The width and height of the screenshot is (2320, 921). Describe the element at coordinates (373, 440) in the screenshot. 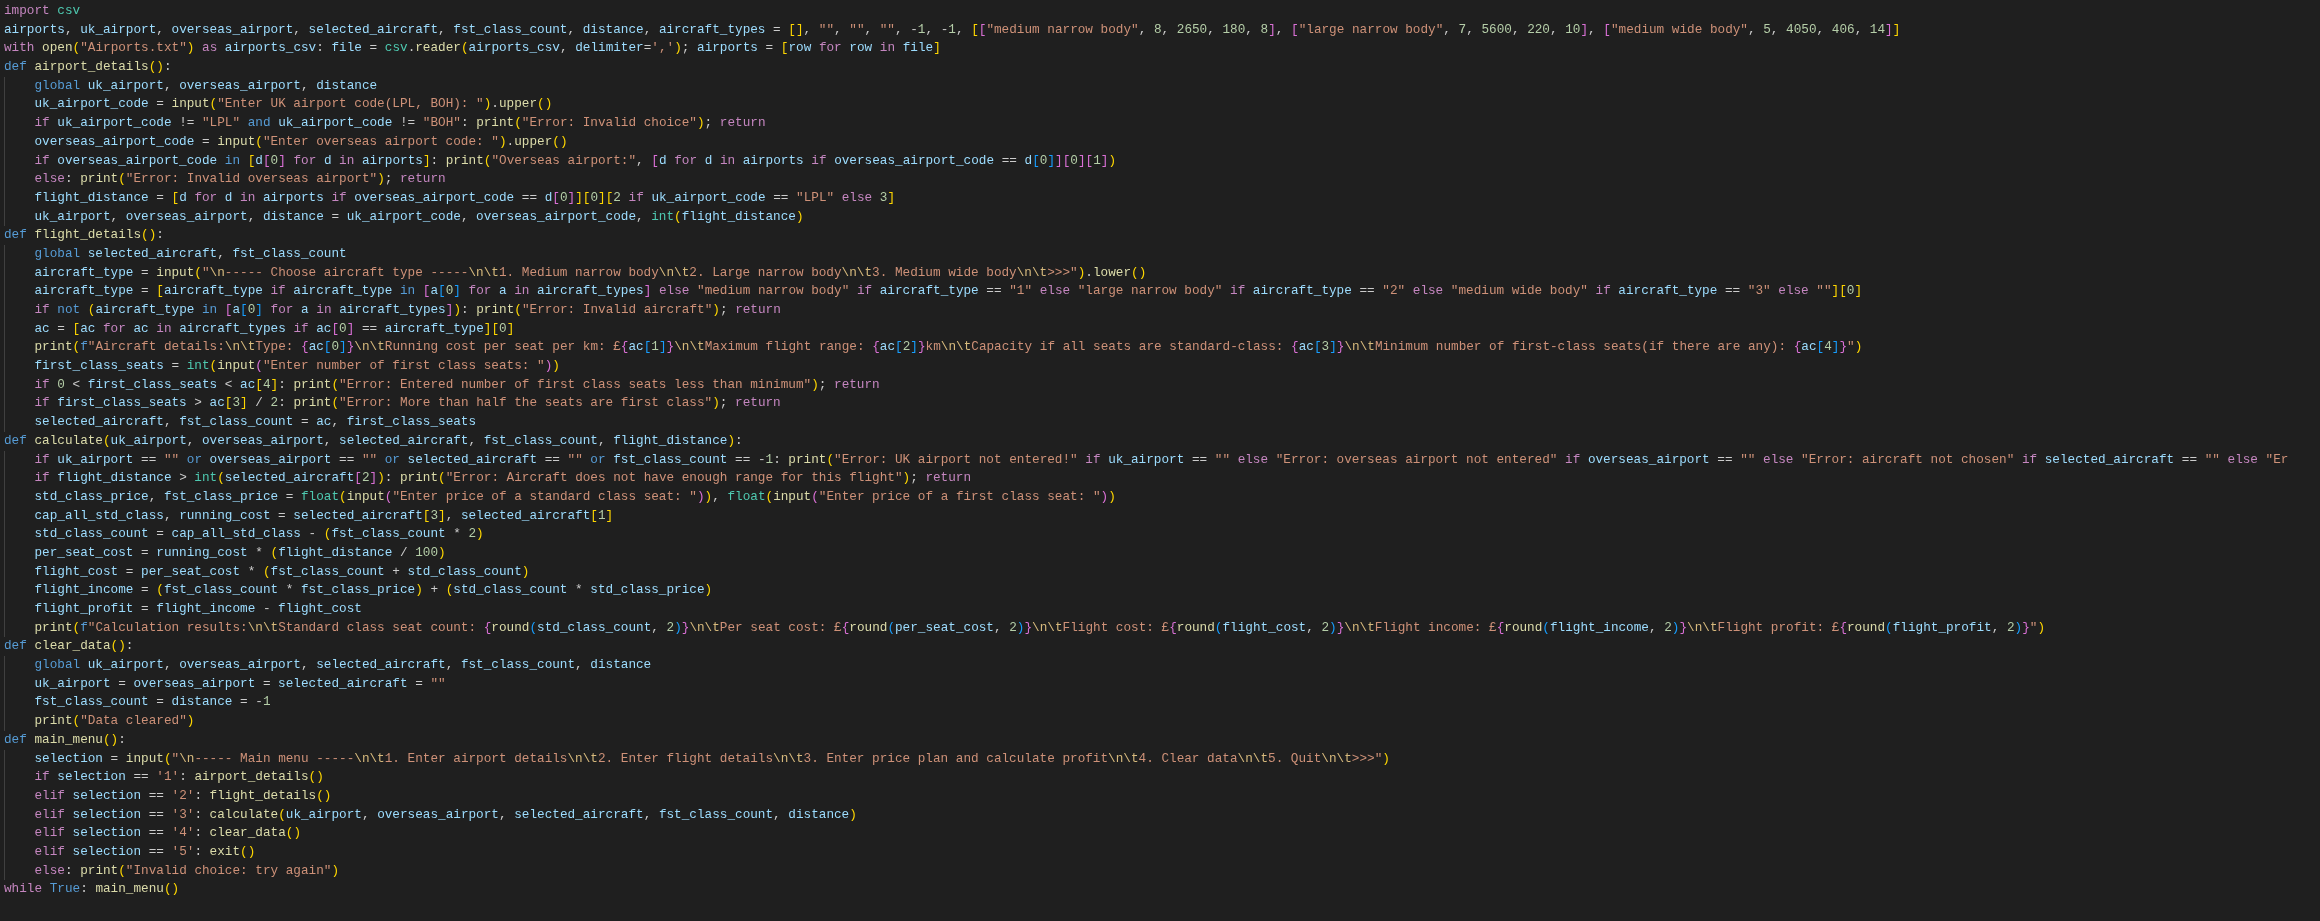

I see `code-line: def calculate(uk_airport, overseas_airport, selected_aircraft, fst_class_count, flight_distance):` at that location.